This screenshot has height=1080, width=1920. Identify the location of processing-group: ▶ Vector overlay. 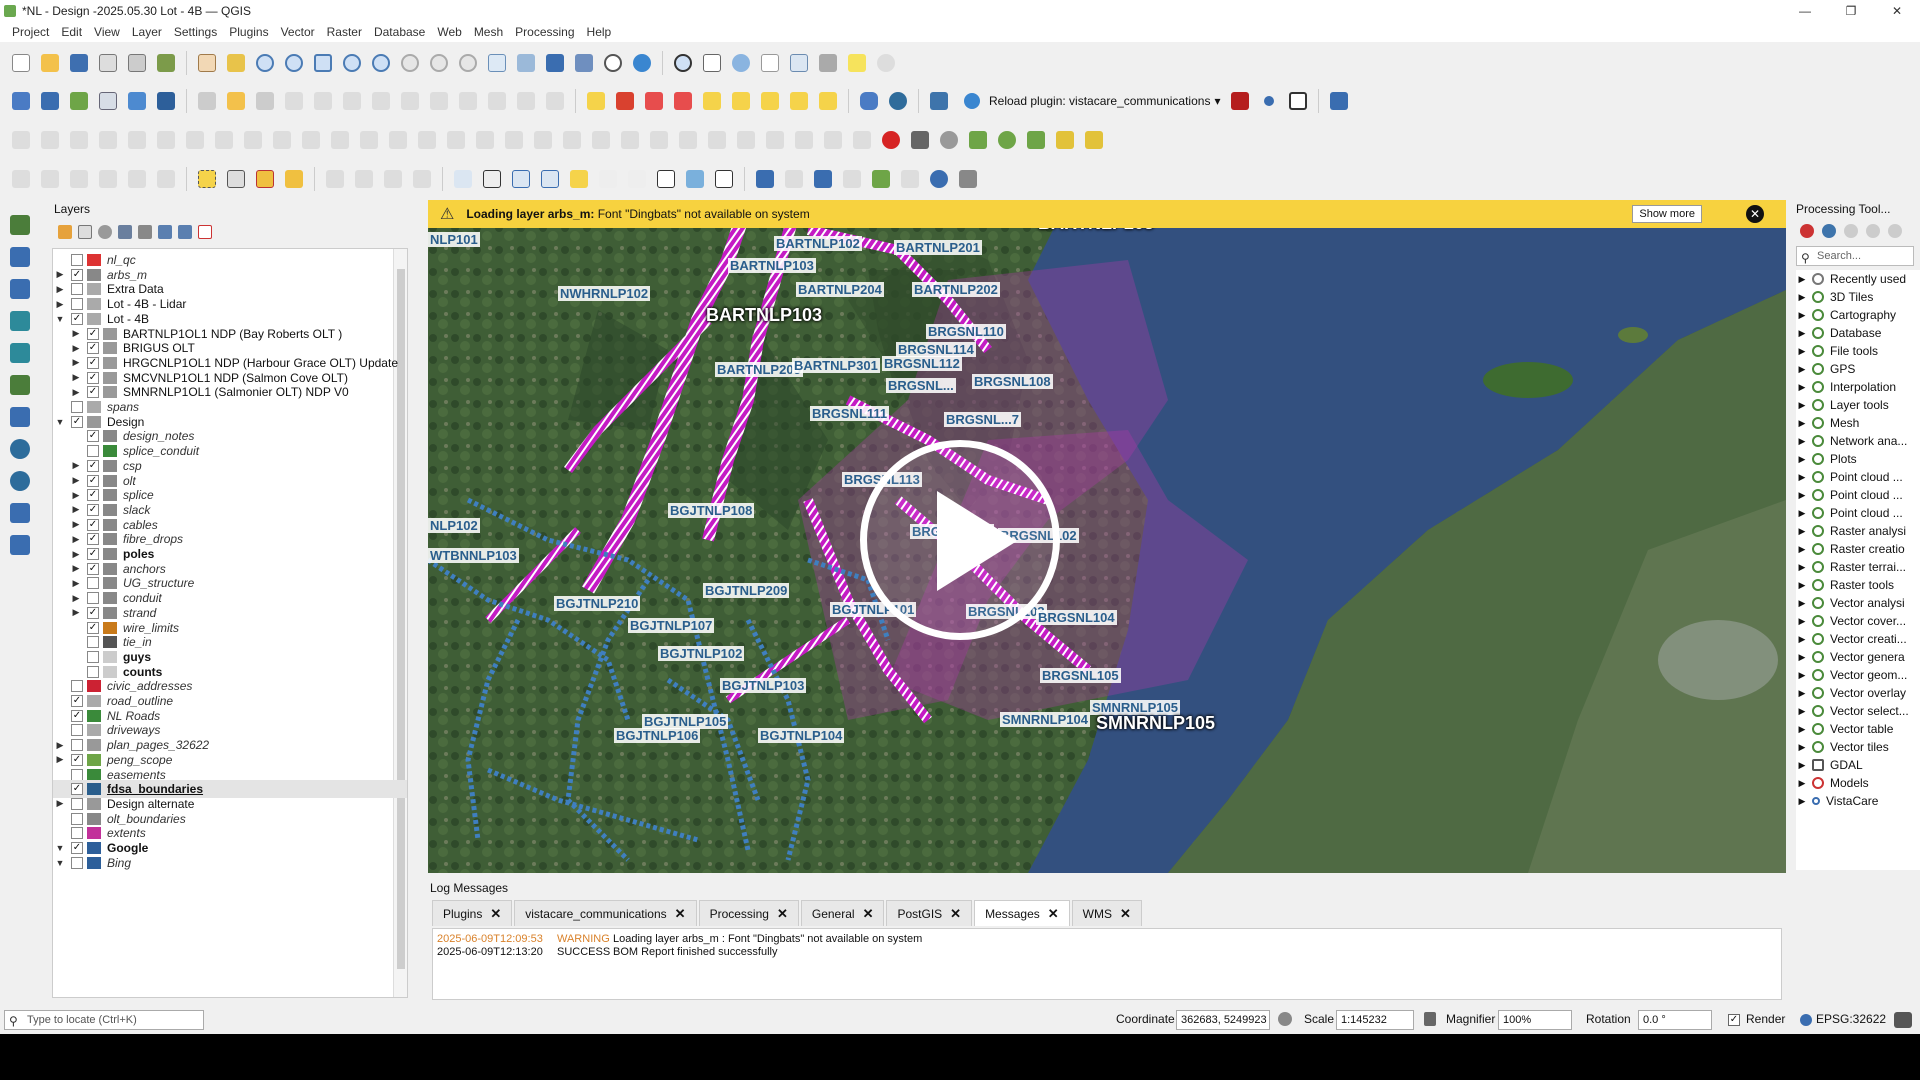
(1858, 693).